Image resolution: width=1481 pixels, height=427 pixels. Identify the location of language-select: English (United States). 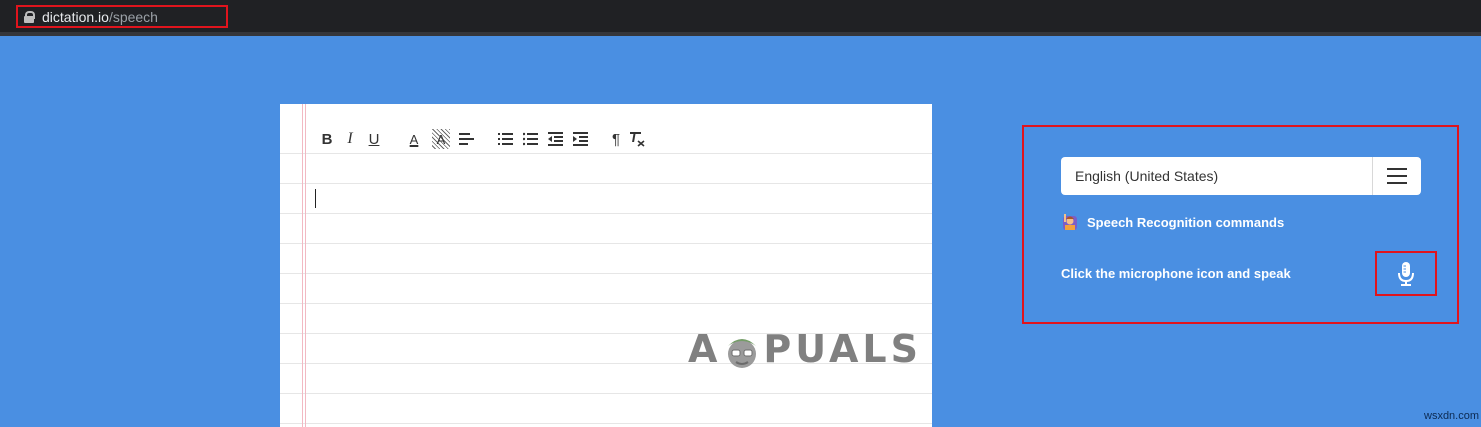
(1241, 176).